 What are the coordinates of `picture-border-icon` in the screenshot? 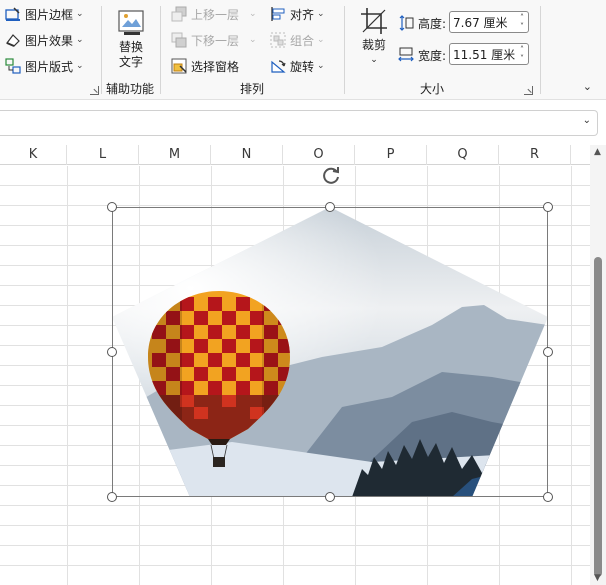 It's located at (13, 14).